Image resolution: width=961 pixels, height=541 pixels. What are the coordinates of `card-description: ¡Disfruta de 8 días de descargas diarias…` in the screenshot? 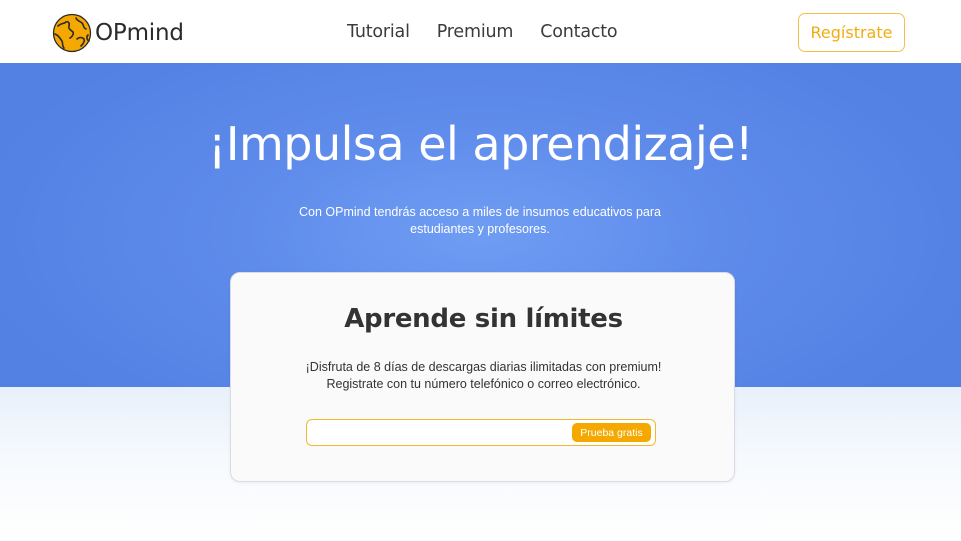 It's located at (483, 376).